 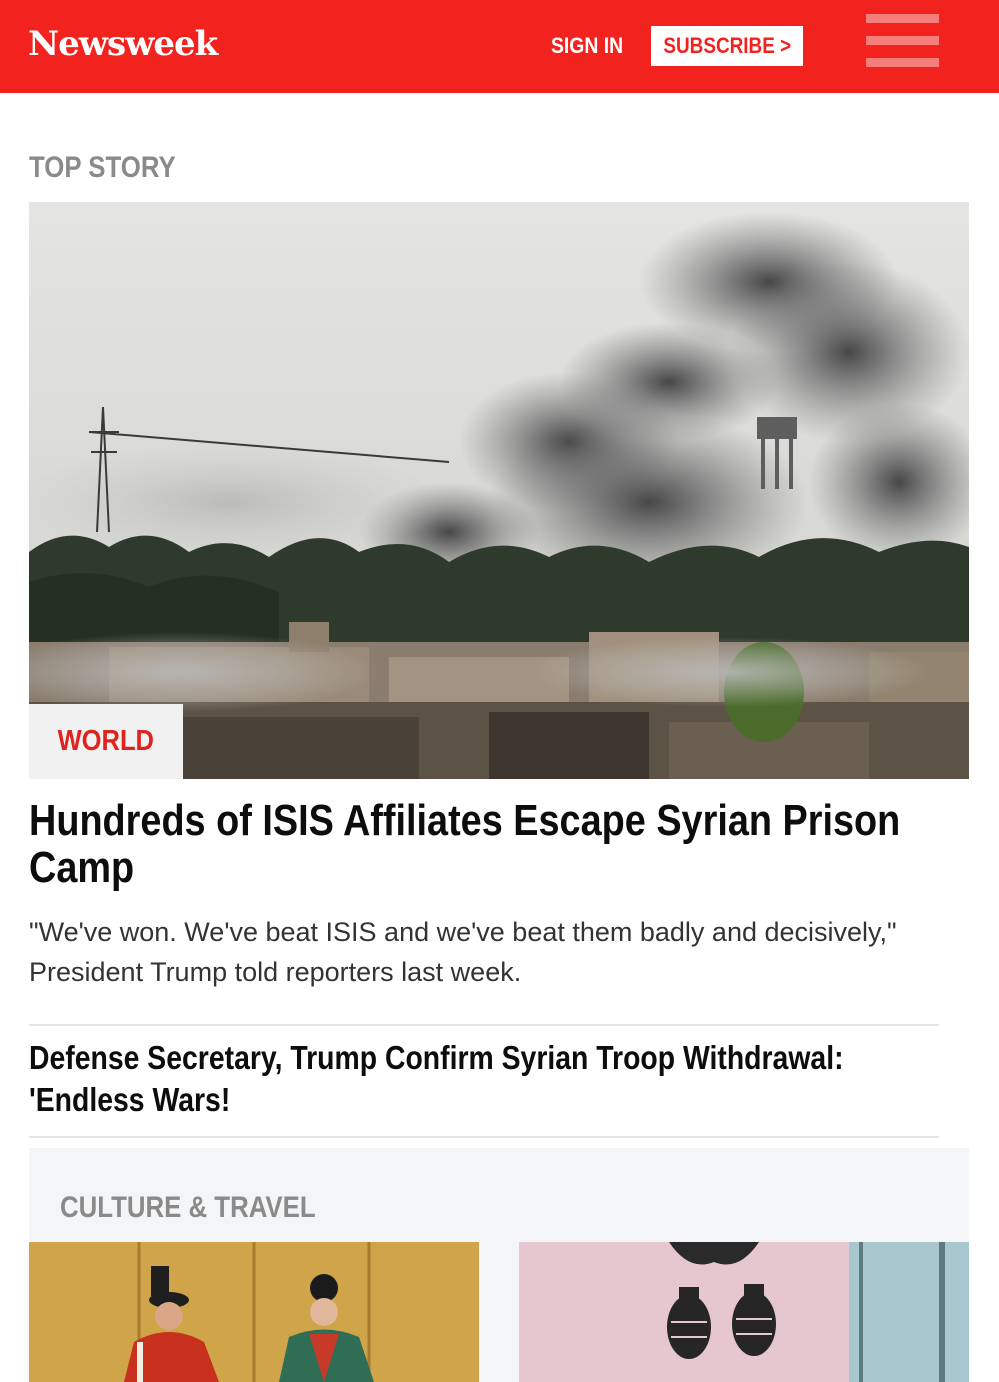 What do you see at coordinates (902, 41) in the screenshot?
I see `hamburger-menu-icon` at bounding box center [902, 41].